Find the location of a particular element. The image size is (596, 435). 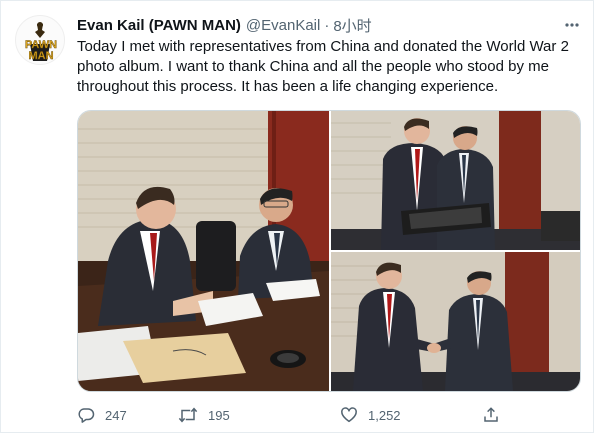

retweet-button: 195 is located at coordinates (204, 415).